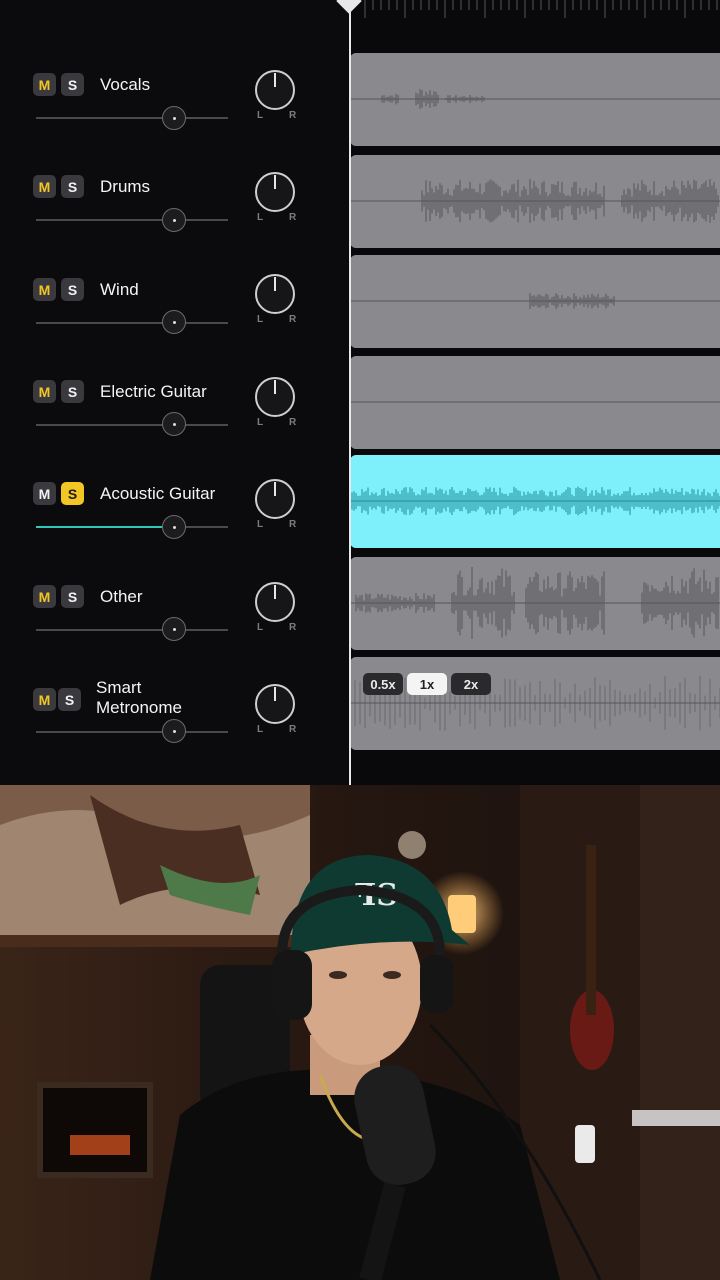  I want to click on waveform-lane-vocals, so click(535, 99).